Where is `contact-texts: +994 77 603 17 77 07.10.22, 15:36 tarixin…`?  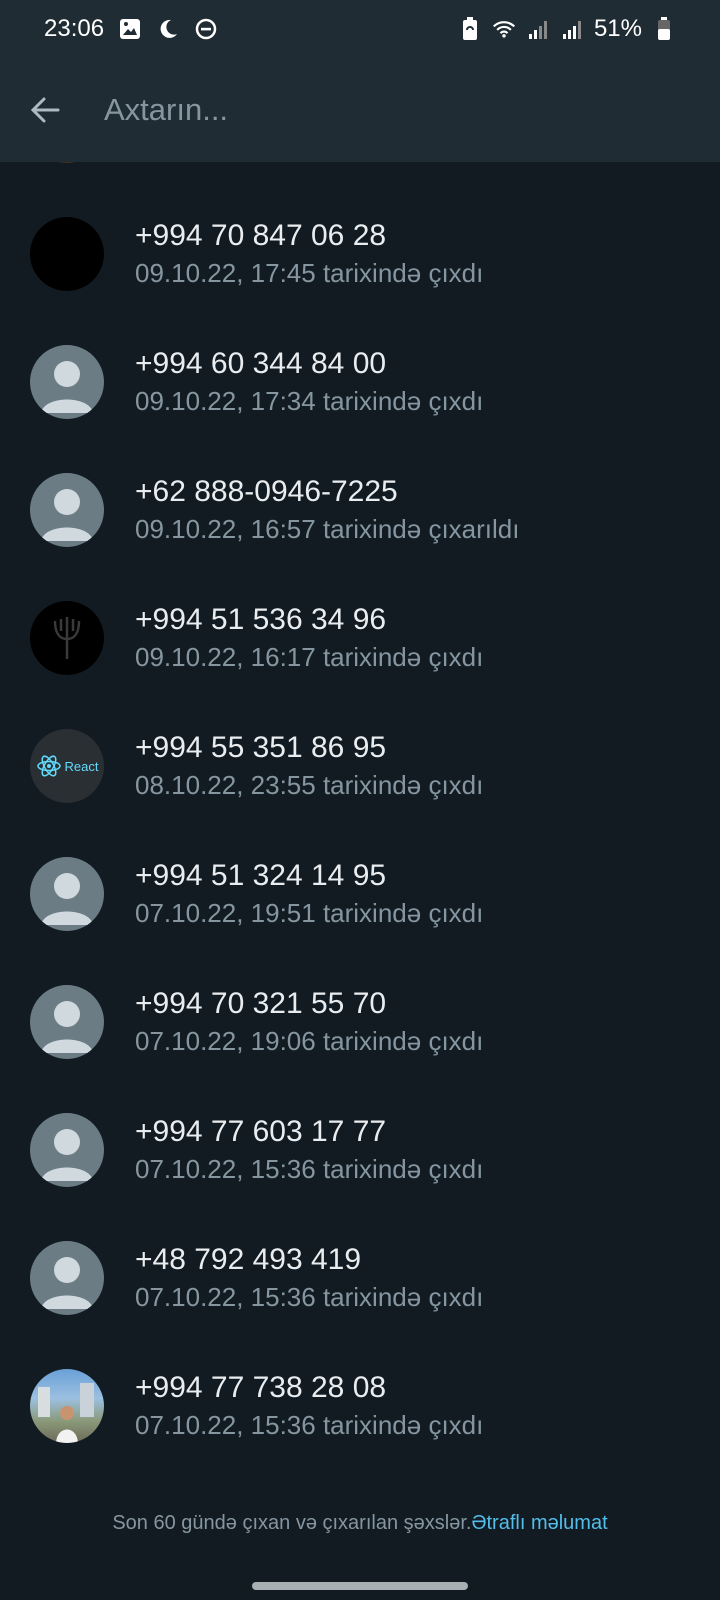 contact-texts: +994 77 603 17 77 07.10.22, 15:36 tarixin… is located at coordinates (309, 1150).